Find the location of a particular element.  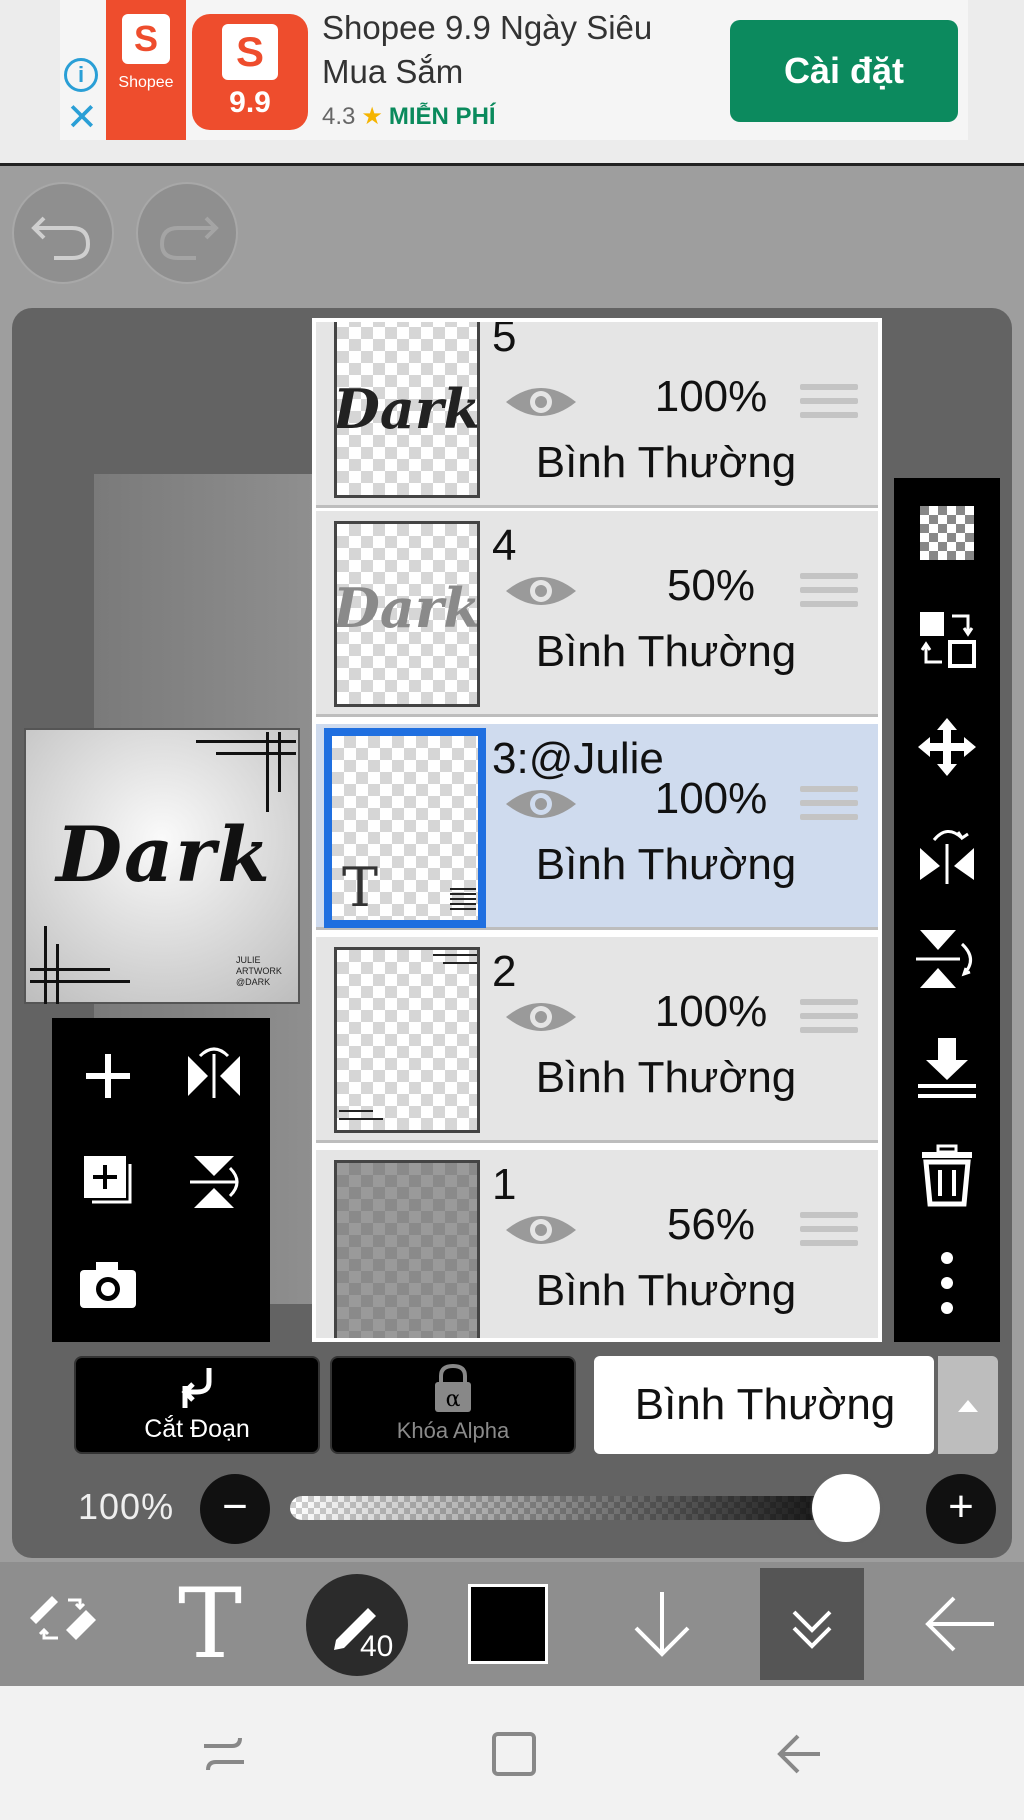

more-icon is located at coordinates (947, 1283).